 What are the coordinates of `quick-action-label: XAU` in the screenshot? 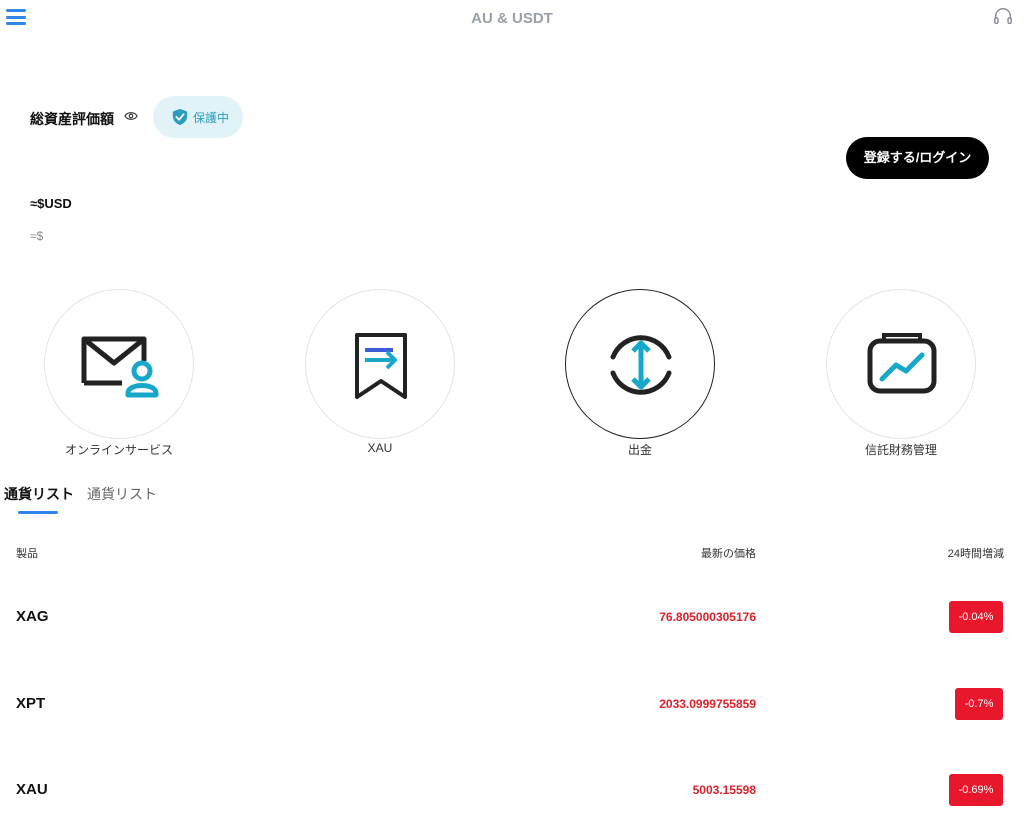 It's located at (380, 448).